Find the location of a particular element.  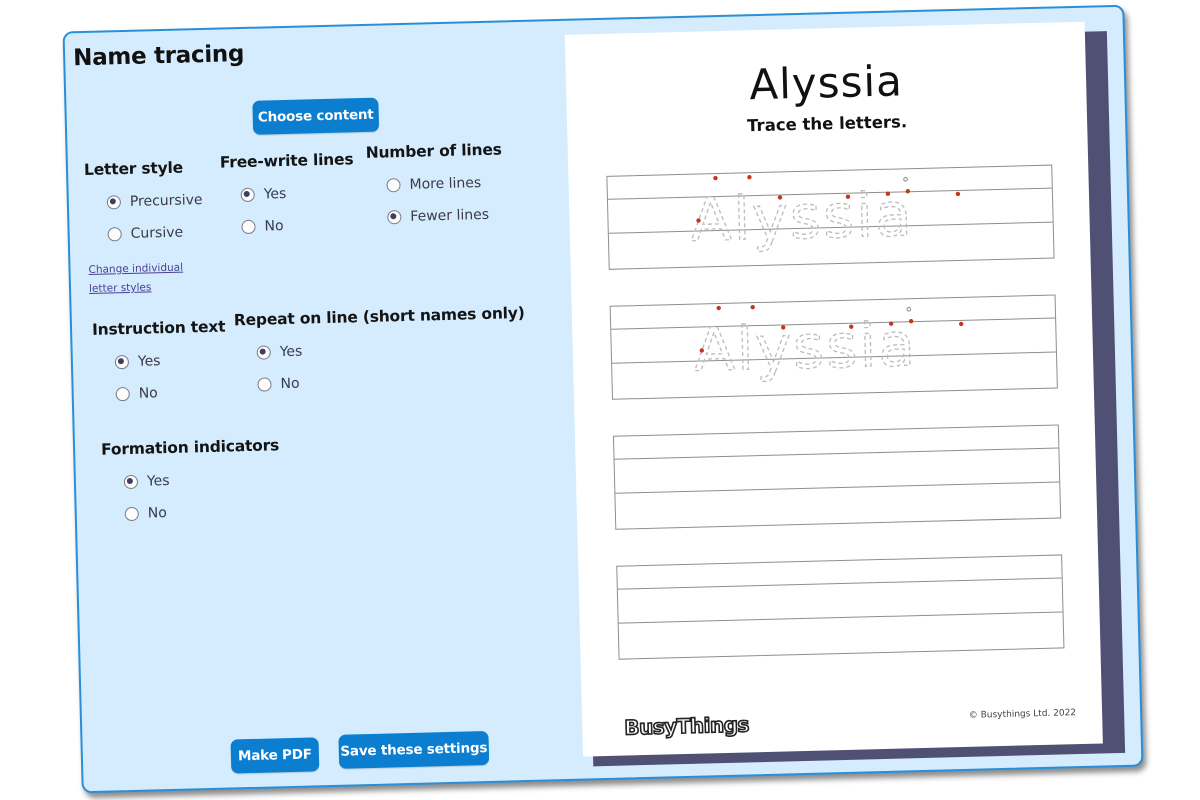

radio-label: Precursive is located at coordinates (166, 201).